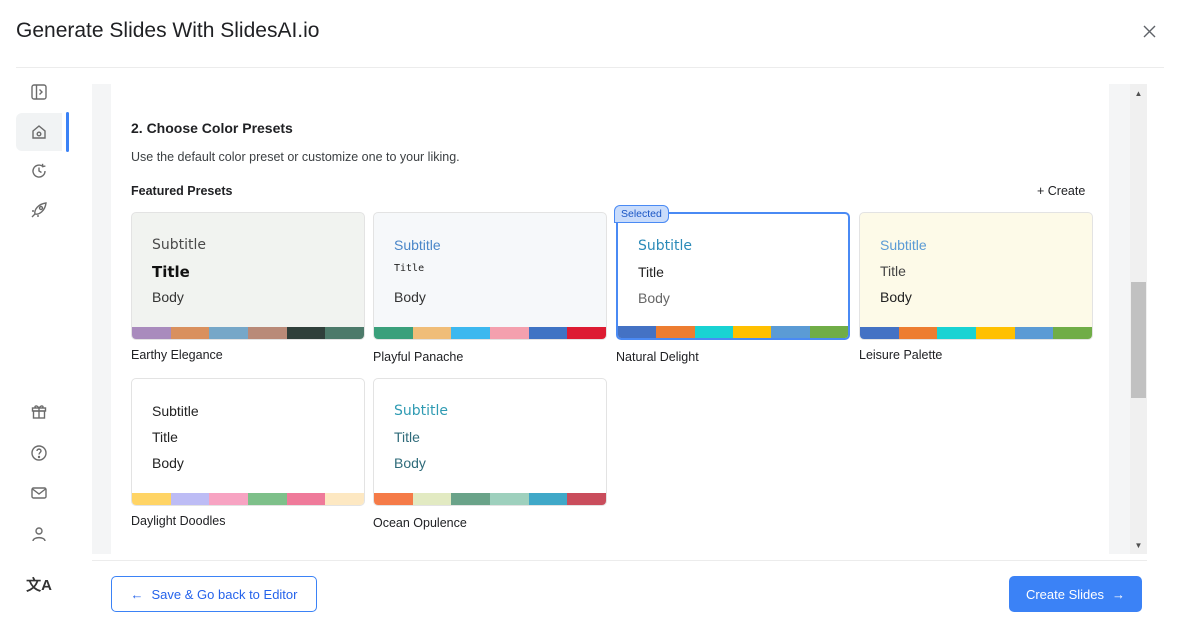 The height and width of the screenshot is (628, 1181). What do you see at coordinates (641, 214) in the screenshot?
I see `selected-badge: Selected` at bounding box center [641, 214].